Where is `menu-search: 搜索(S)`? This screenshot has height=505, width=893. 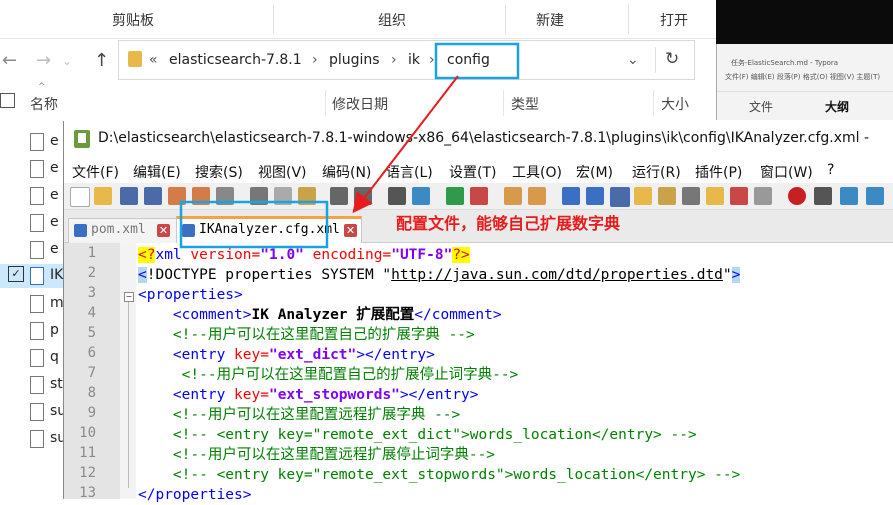 menu-search: 搜索(S) is located at coordinates (219, 172).